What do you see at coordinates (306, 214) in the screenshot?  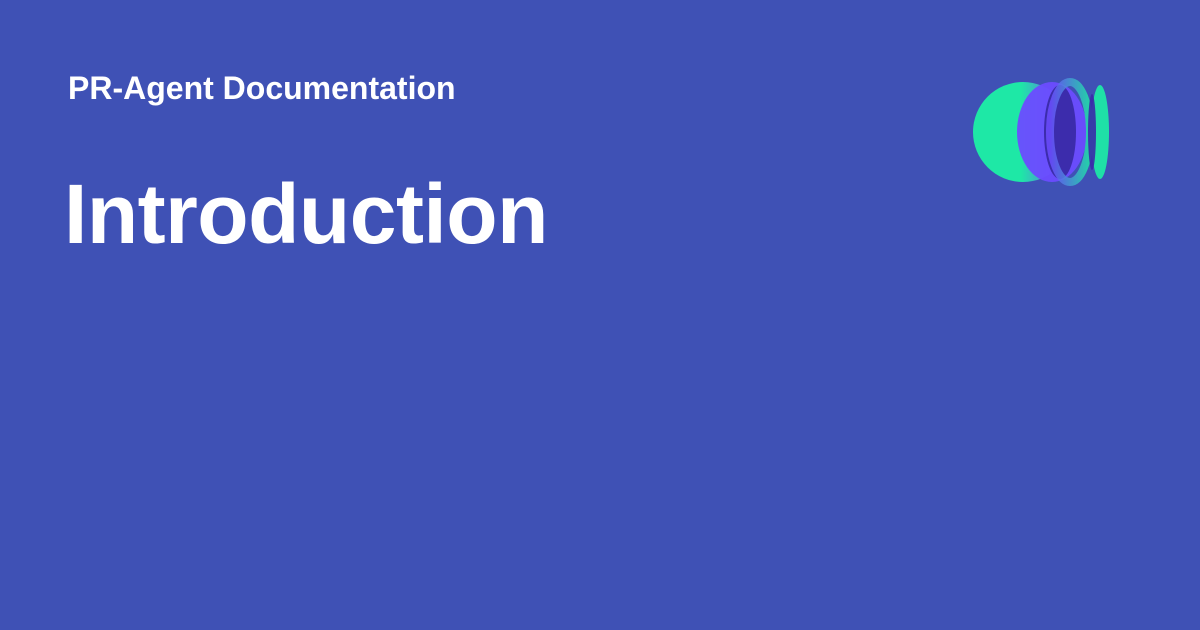 I see `page-title: Introduction` at bounding box center [306, 214].